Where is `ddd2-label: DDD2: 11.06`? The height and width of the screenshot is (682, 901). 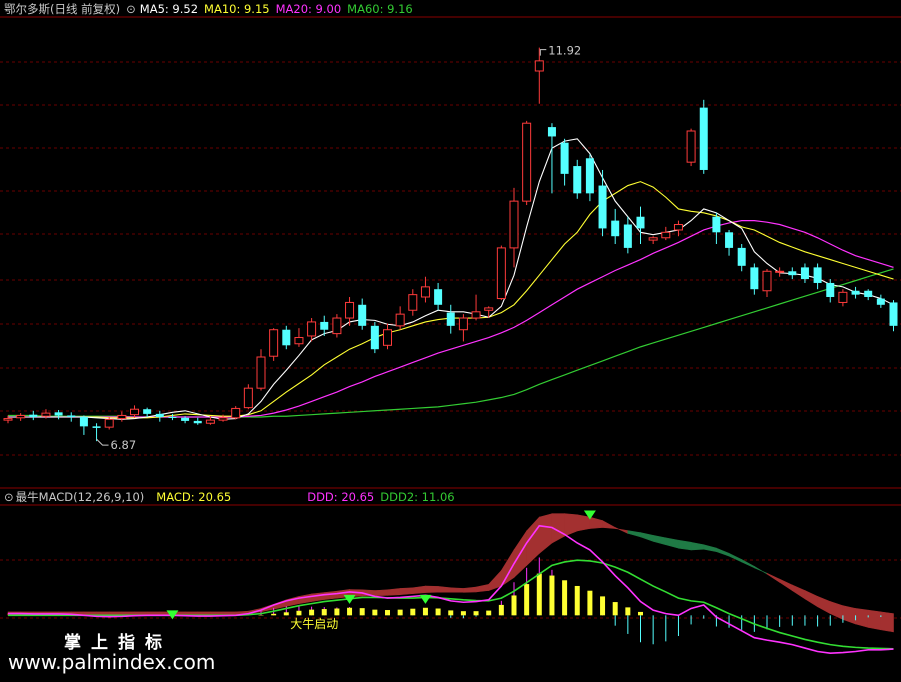 ddd2-label: DDD2: 11.06 is located at coordinates (417, 497).